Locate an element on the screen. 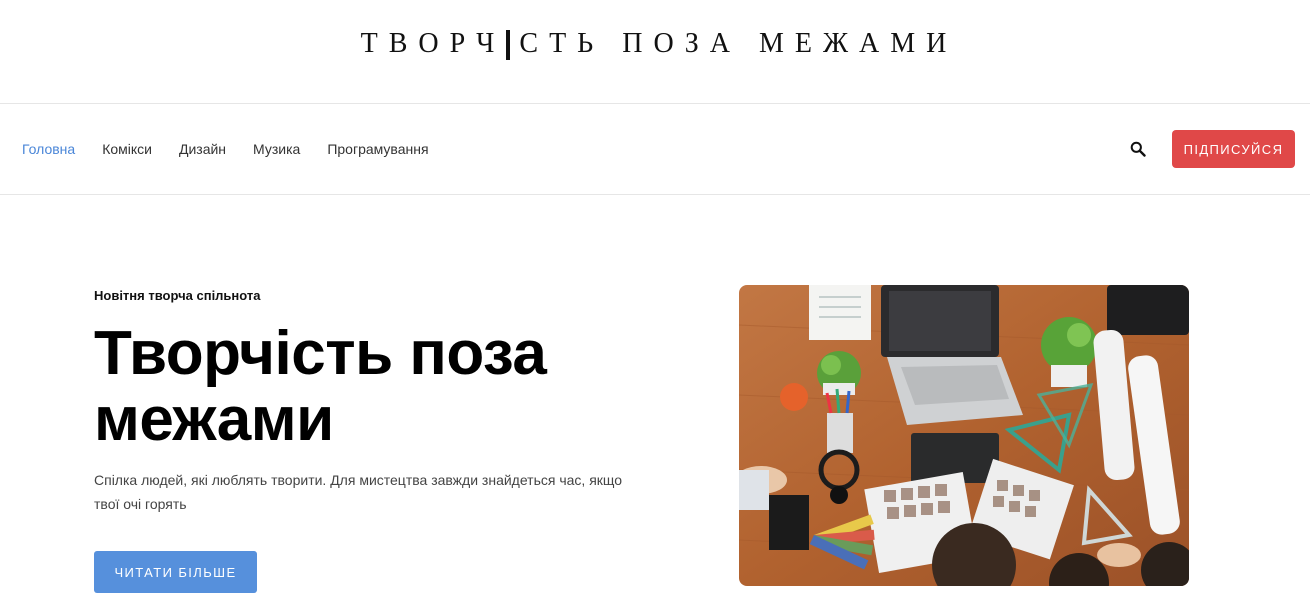 This screenshot has height=607, width=1310. logo-text-part1: ТВОРЧ is located at coordinates (433, 43).